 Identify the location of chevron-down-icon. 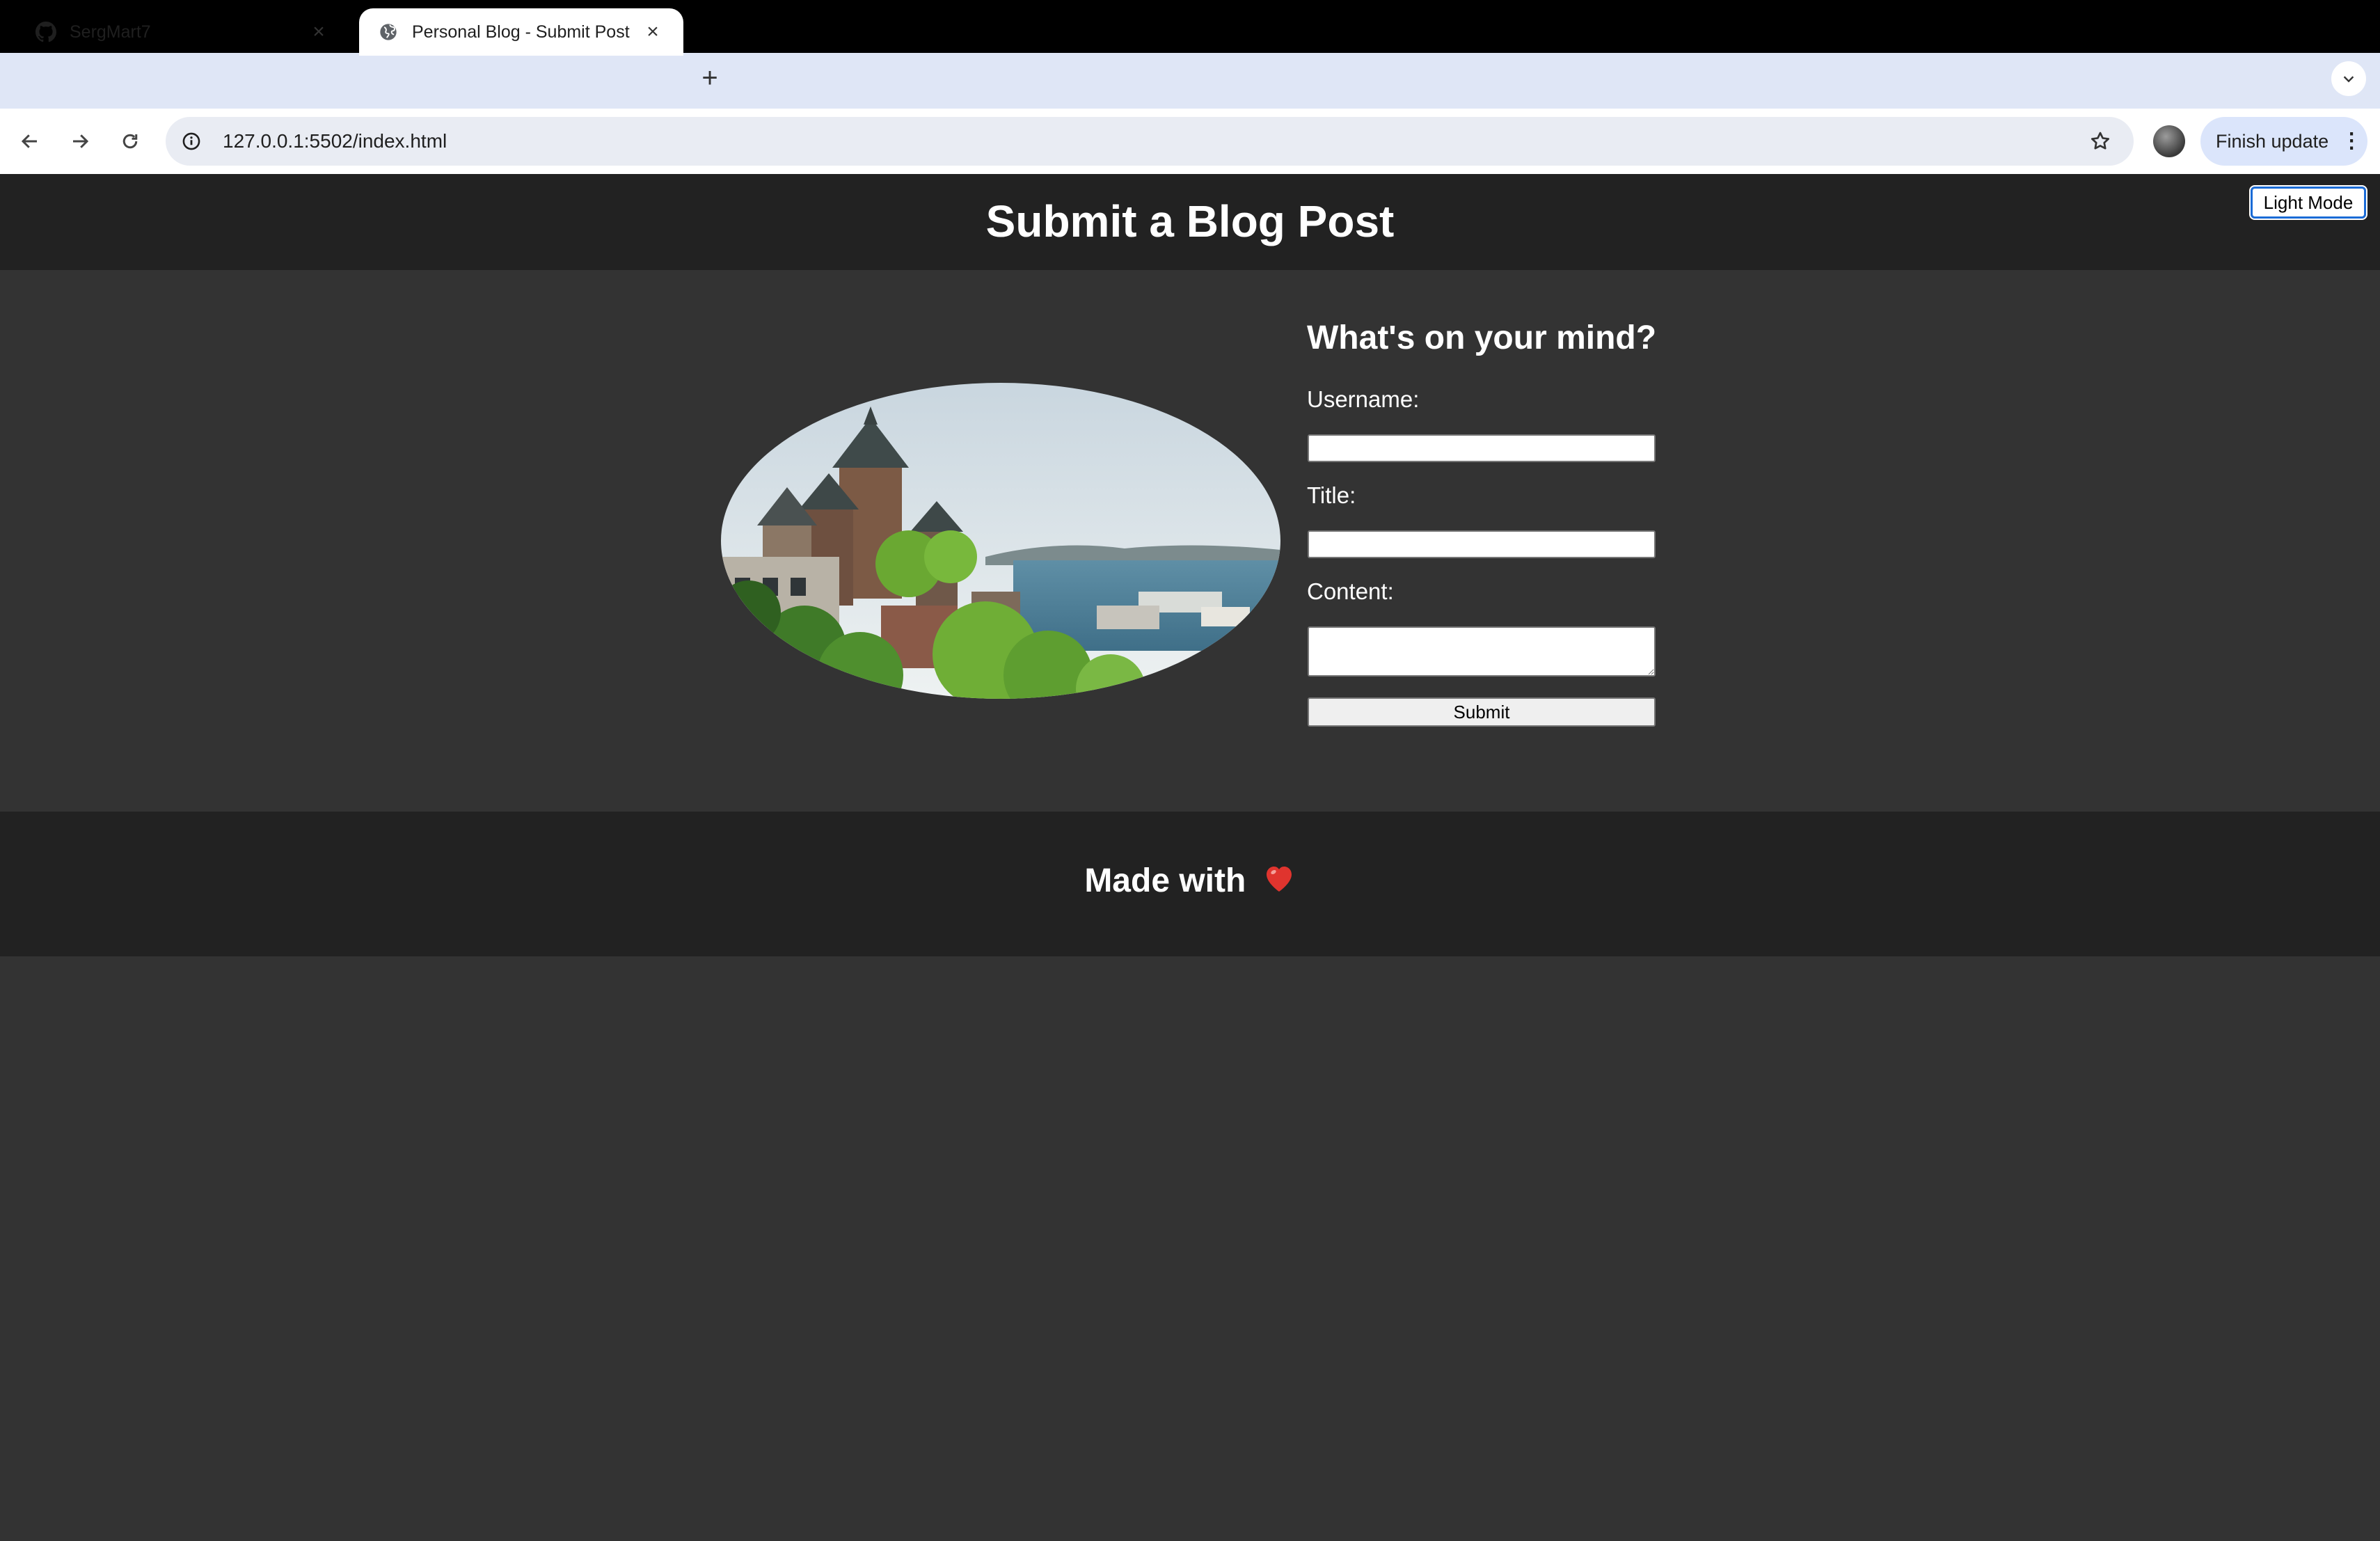
(2348, 78).